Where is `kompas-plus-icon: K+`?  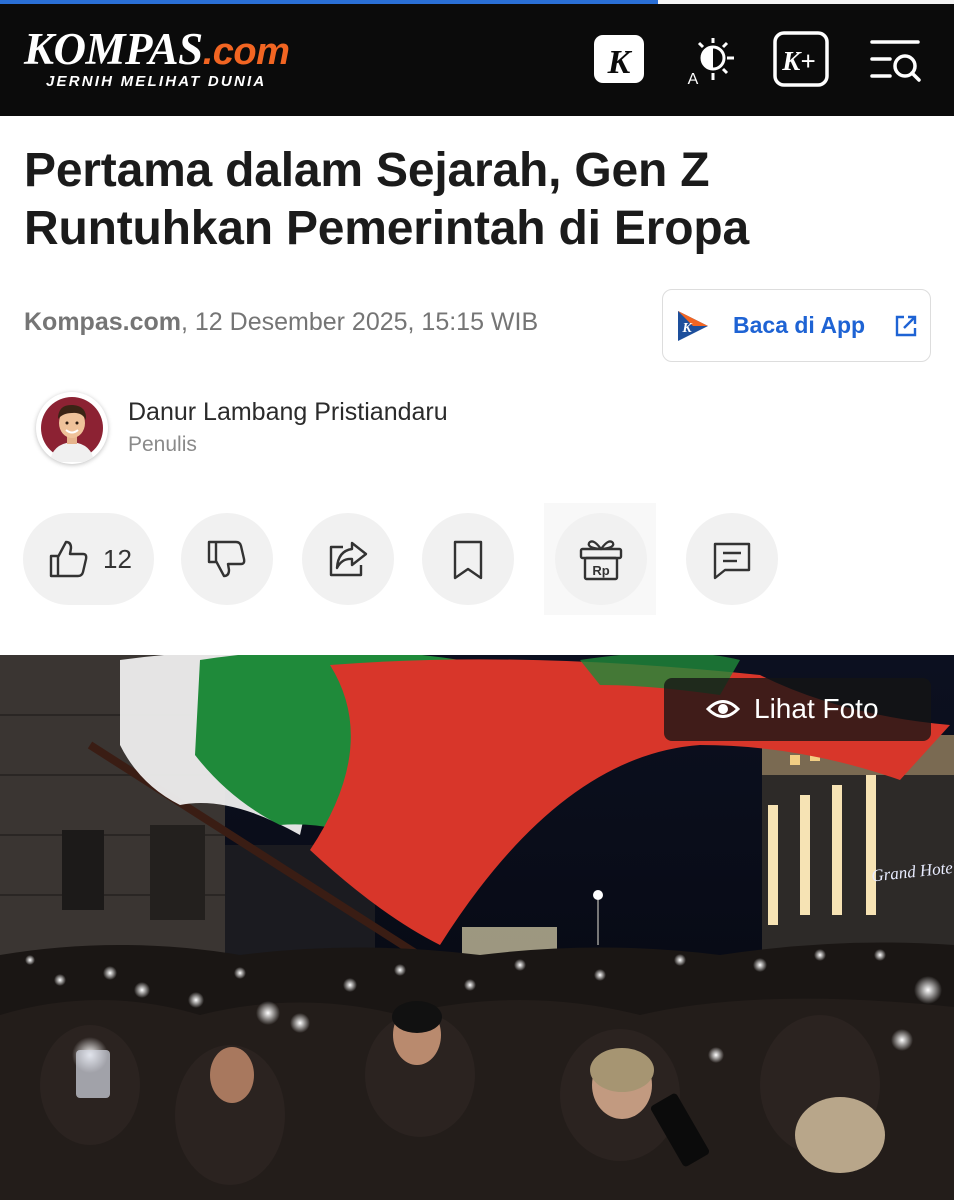 kompas-plus-icon: K+ is located at coordinates (801, 59).